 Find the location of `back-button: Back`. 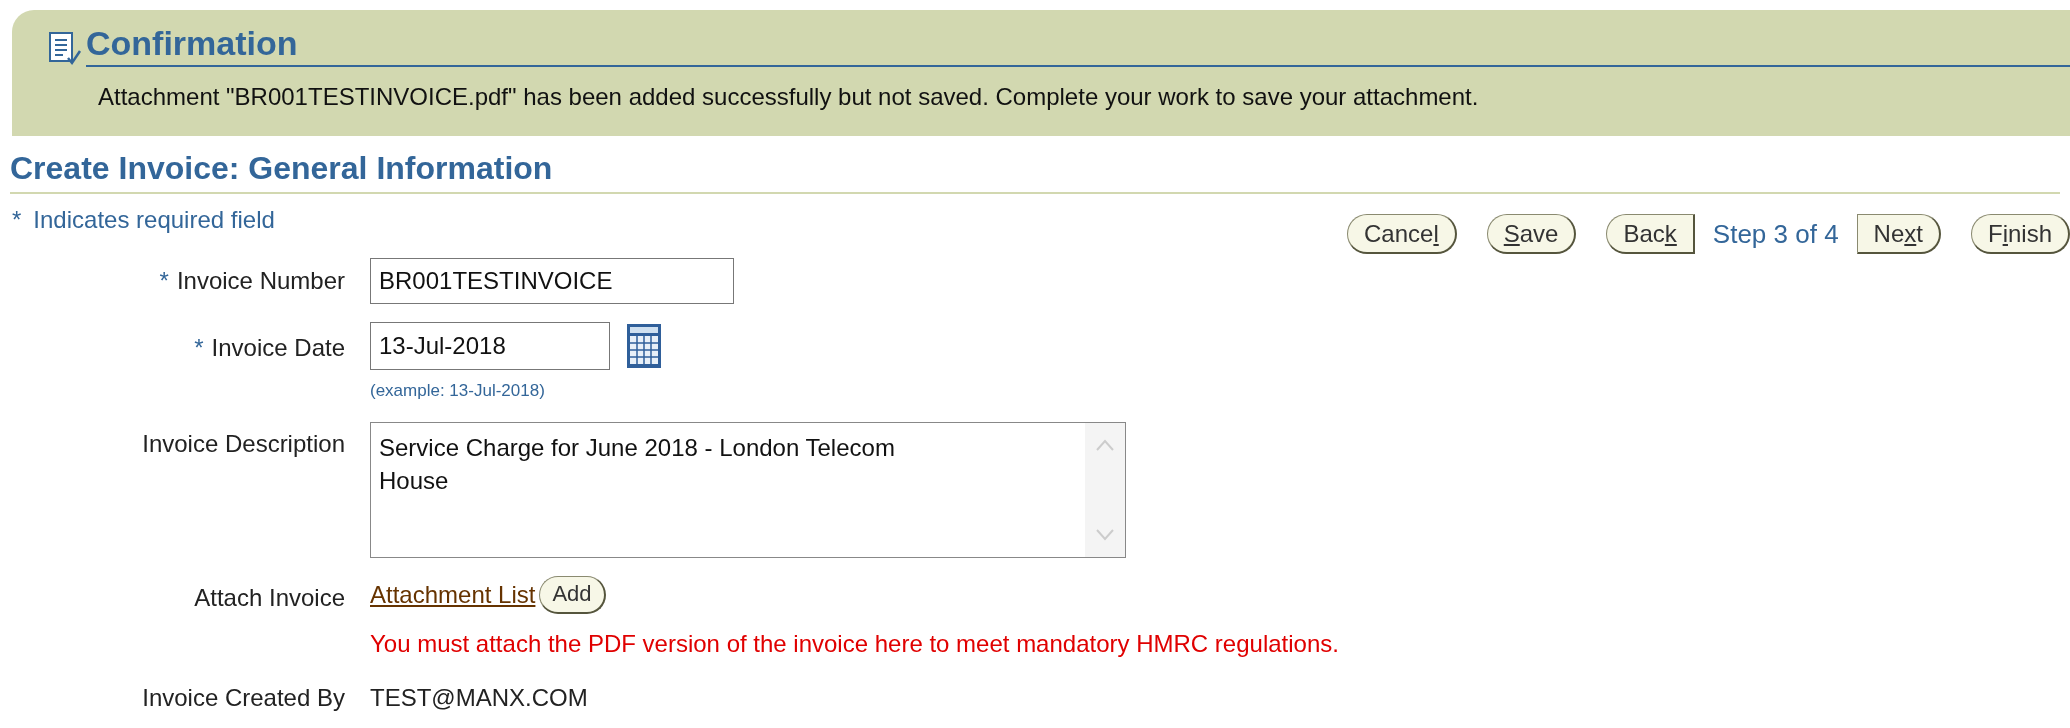

back-button: Back is located at coordinates (1650, 234).